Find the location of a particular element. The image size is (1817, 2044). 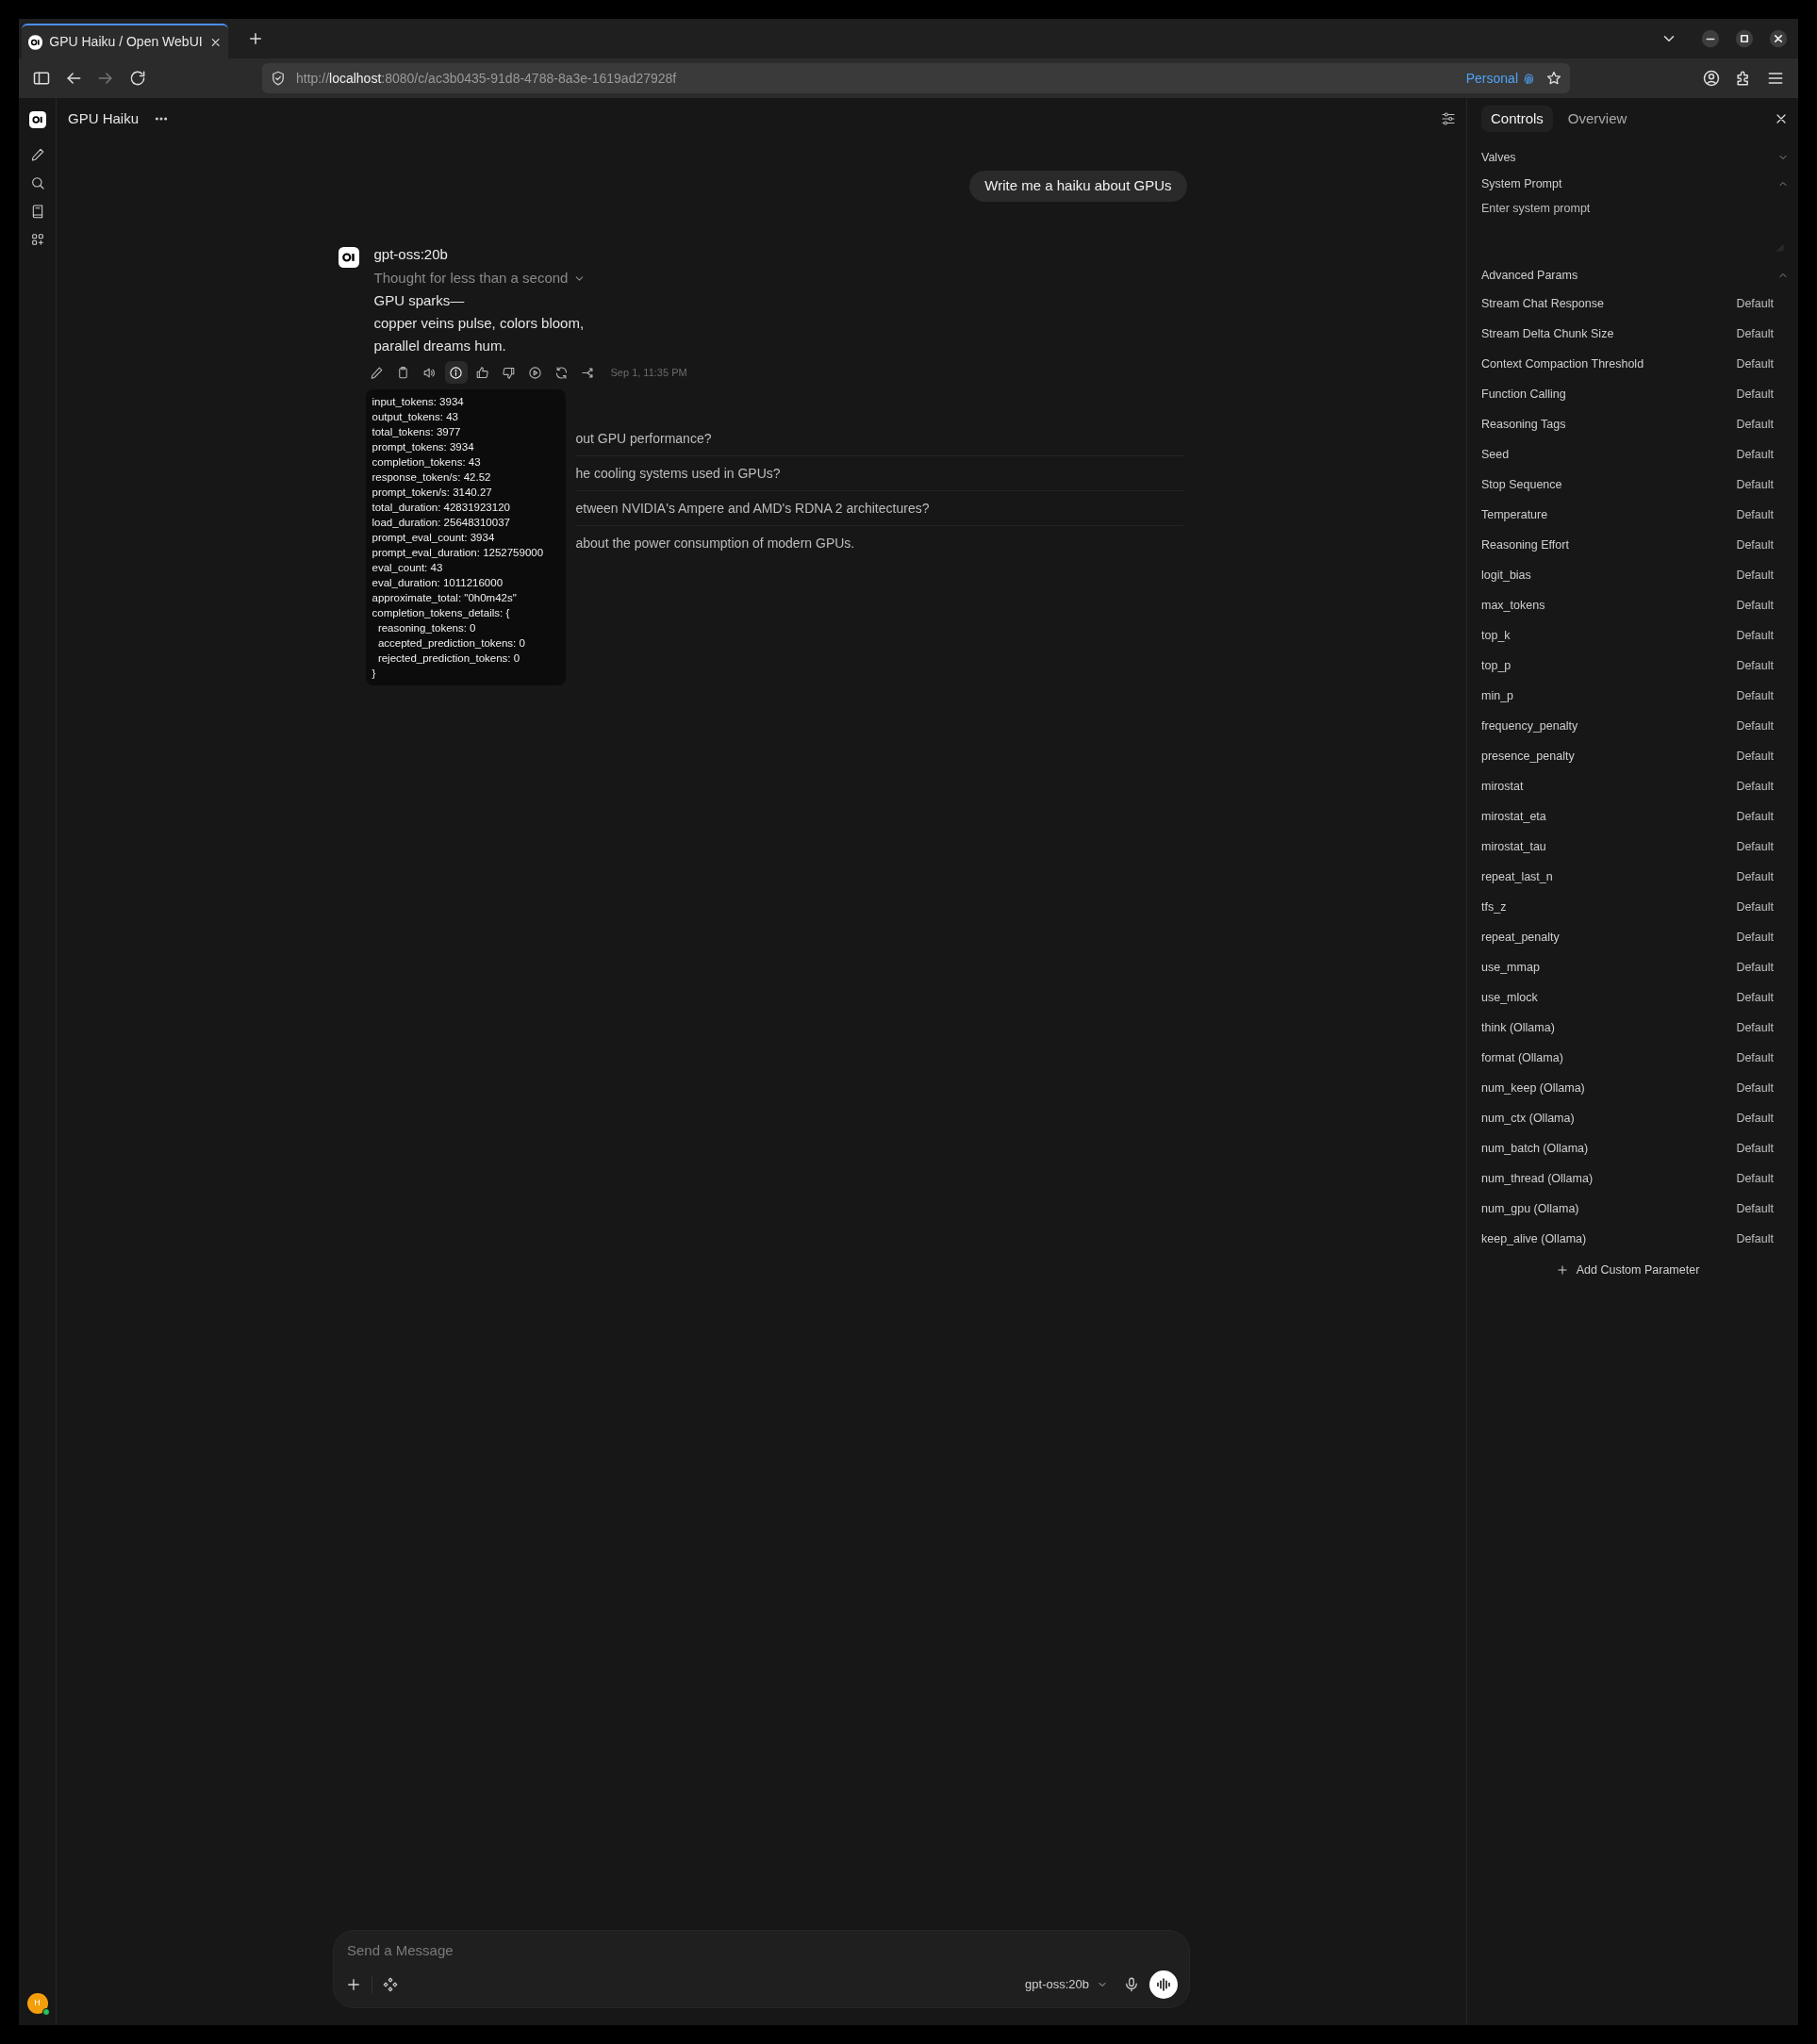

search-icon is located at coordinates (37, 182).